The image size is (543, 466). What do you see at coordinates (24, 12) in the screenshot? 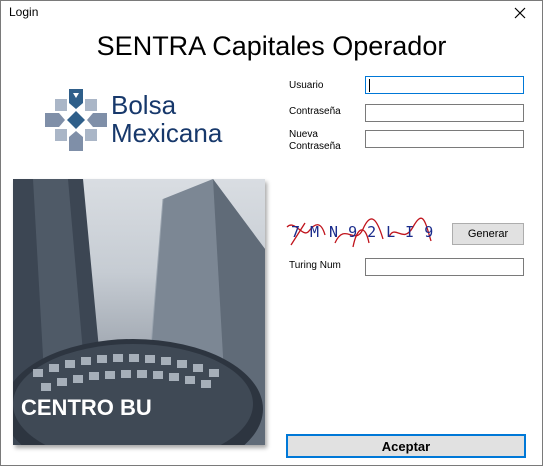
I see `window-title: Login` at bounding box center [24, 12].